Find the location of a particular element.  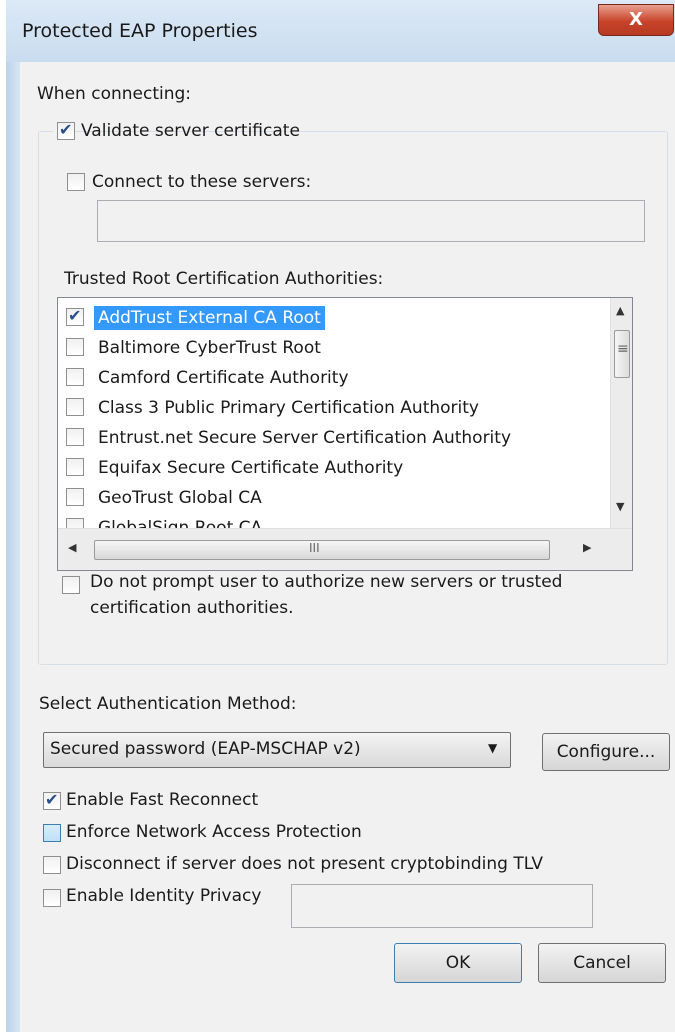

list-item: GeoTrust Global CA is located at coordinates (333, 497).